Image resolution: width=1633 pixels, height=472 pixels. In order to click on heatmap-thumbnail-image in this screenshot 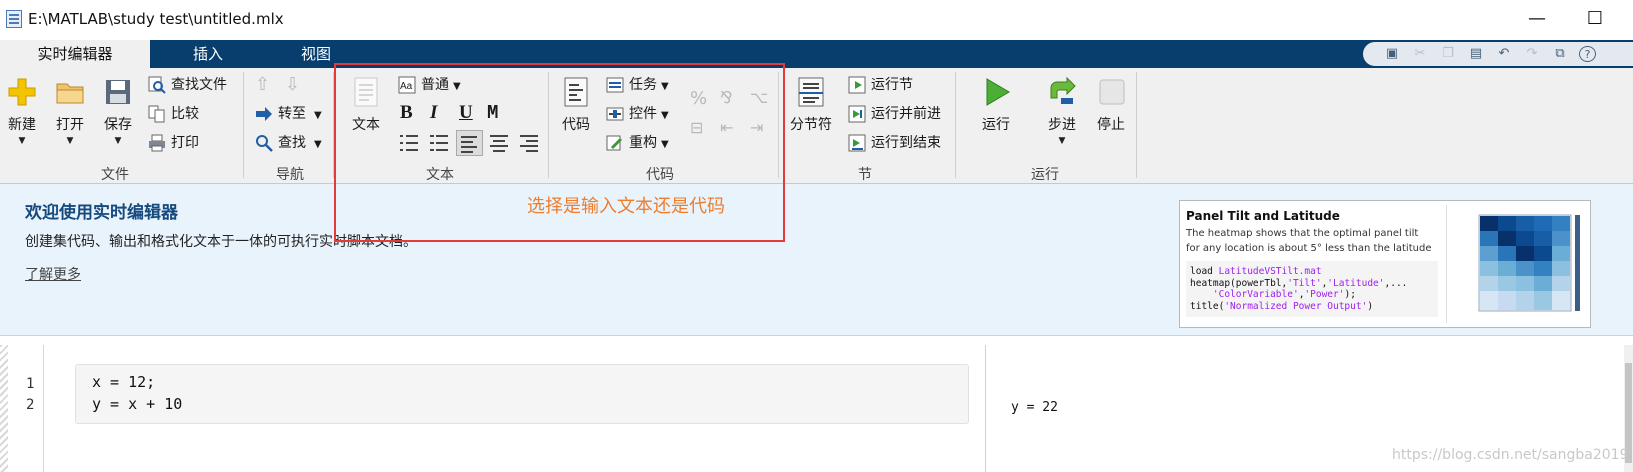, I will do `click(1518, 264)`.